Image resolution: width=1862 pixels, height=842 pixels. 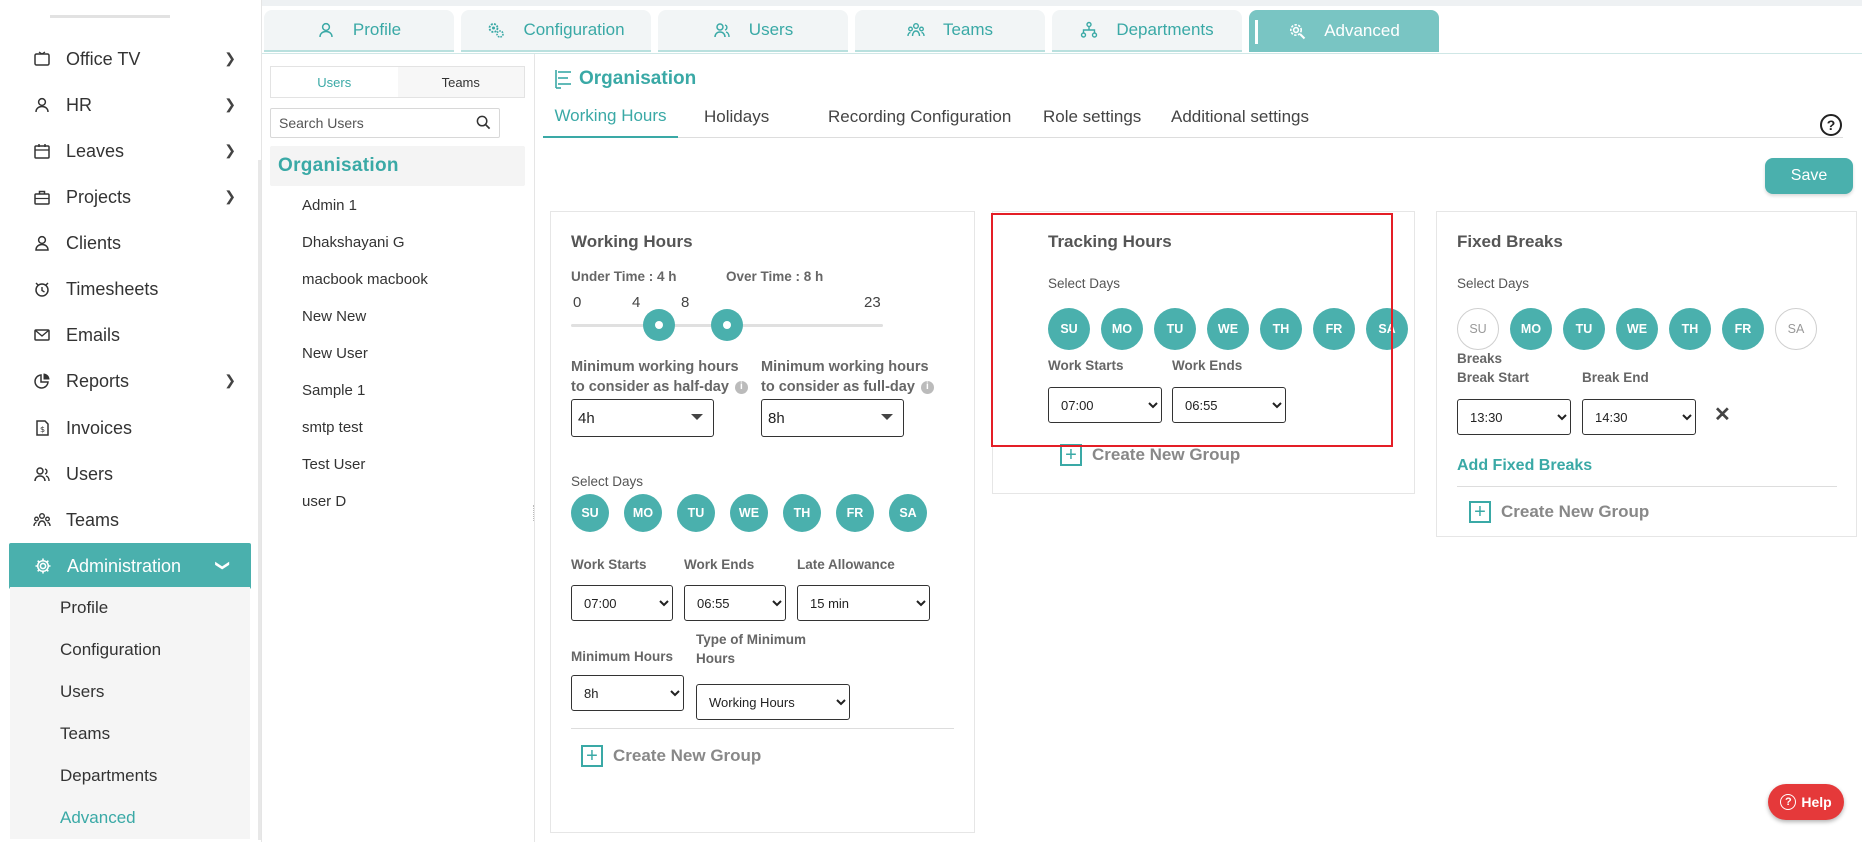 I want to click on users-teams-switch: Users Teams, so click(x=397, y=82).